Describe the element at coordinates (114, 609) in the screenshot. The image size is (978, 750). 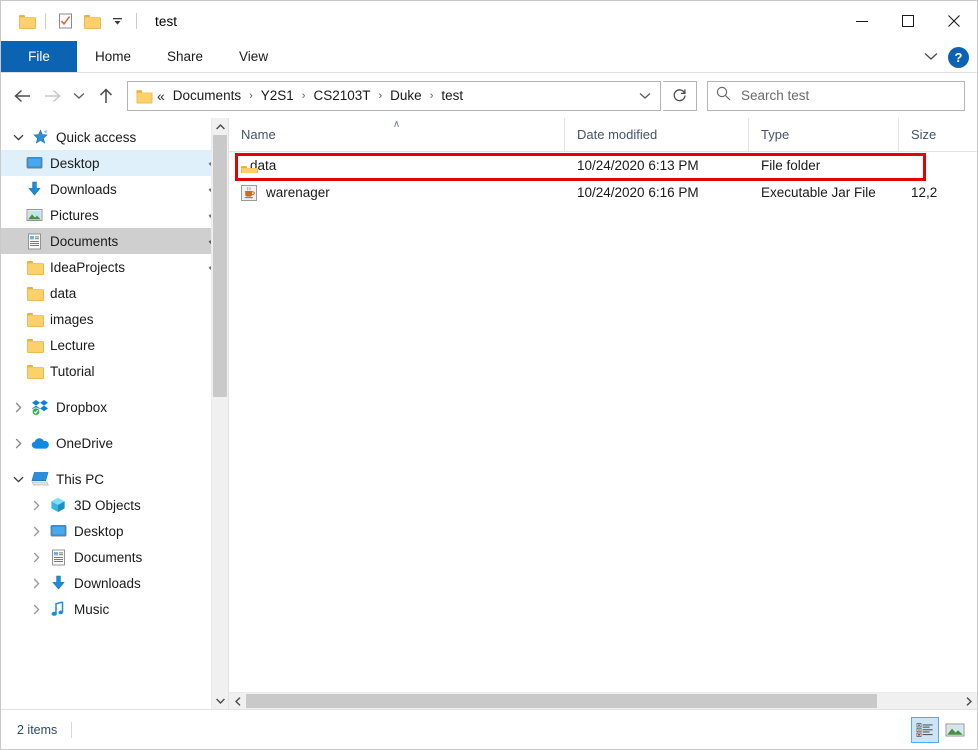
I see `sidebar-item-this-pc-music: Music` at that location.